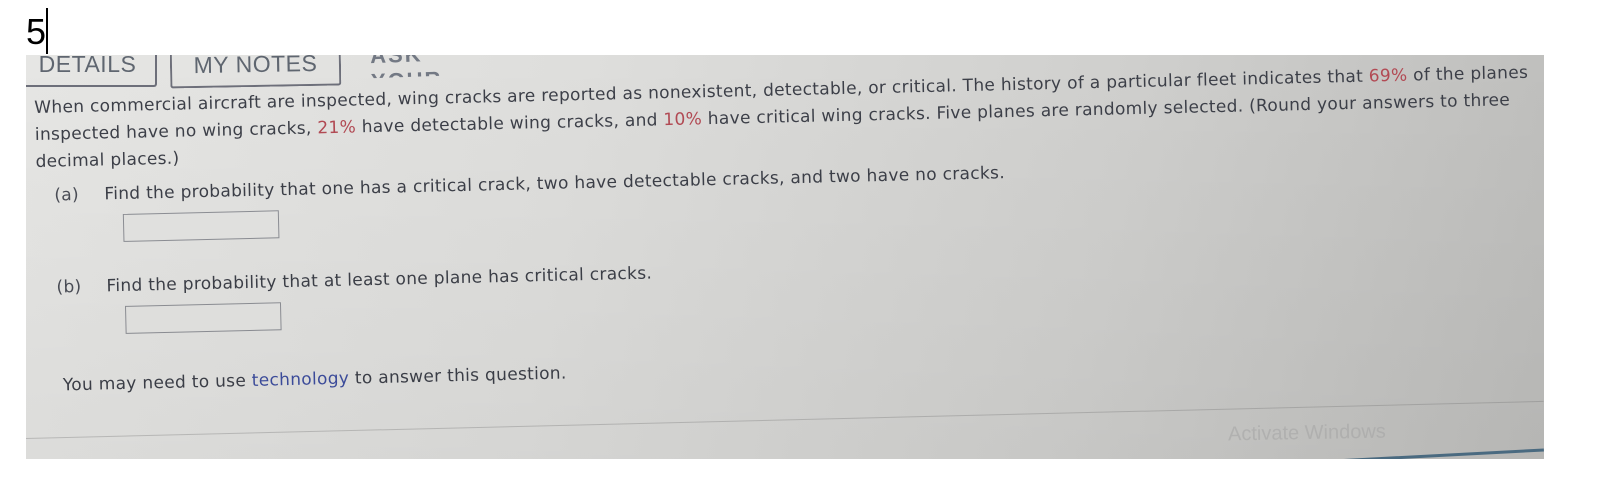 This screenshot has height=504, width=1598. Describe the element at coordinates (69, 287) in the screenshot. I see `part-b-label: (b)` at that location.